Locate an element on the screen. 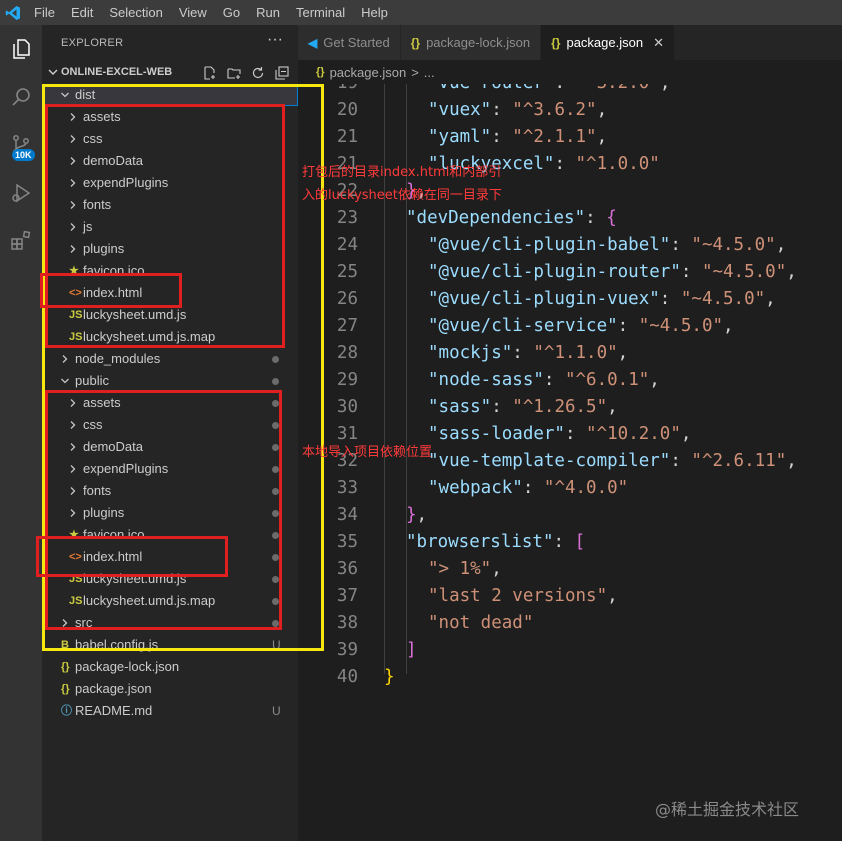 This screenshot has height=841, width=842. tab-label: package.json is located at coordinates (605, 42).